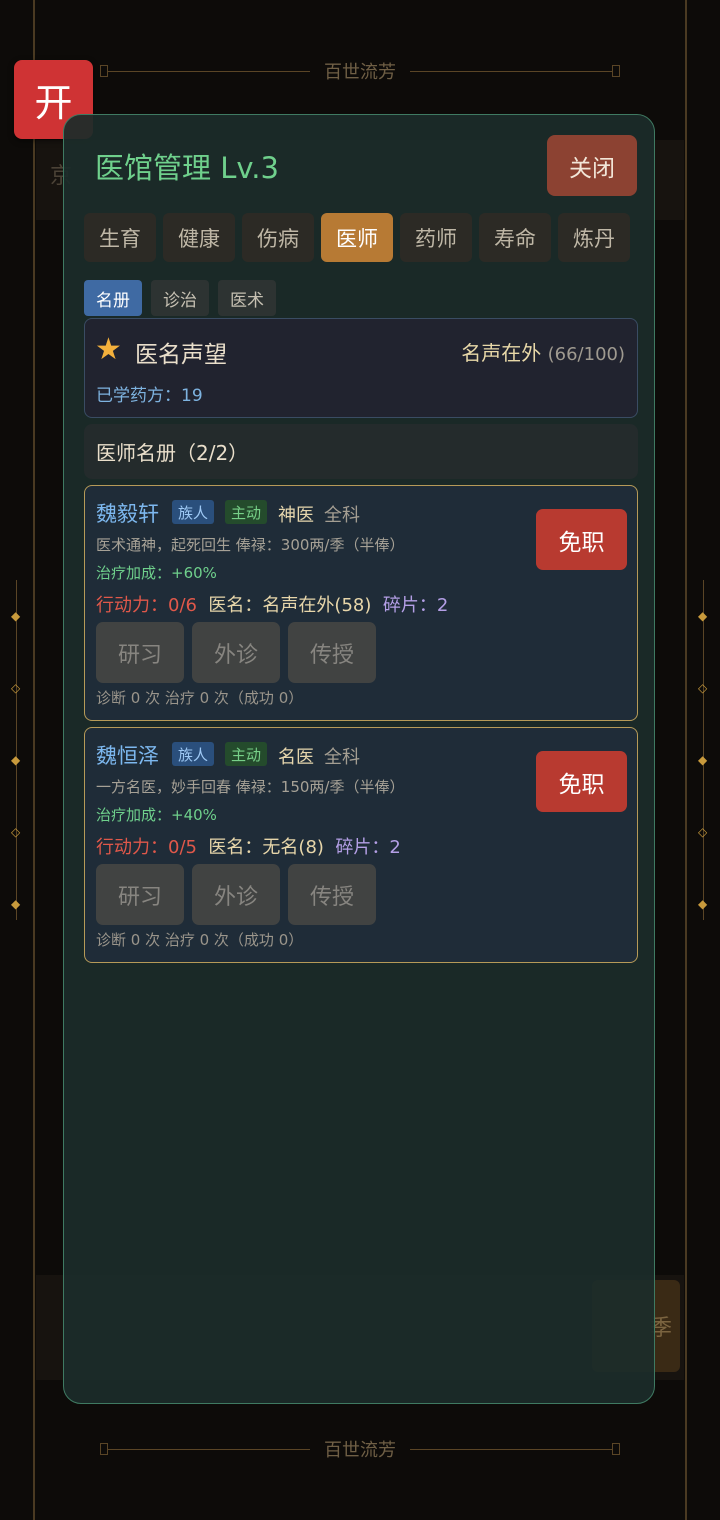  I want to click on banner-top: 百世流芳, so click(360, 71).